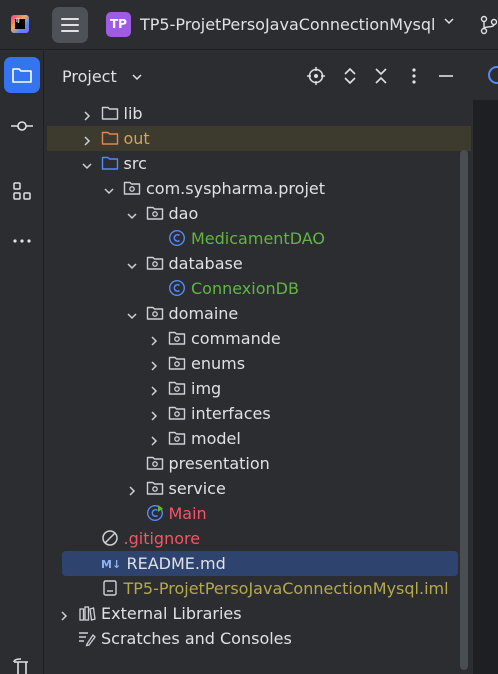 The image size is (498, 674). I want to click on tree-row: out, so click(259, 138).